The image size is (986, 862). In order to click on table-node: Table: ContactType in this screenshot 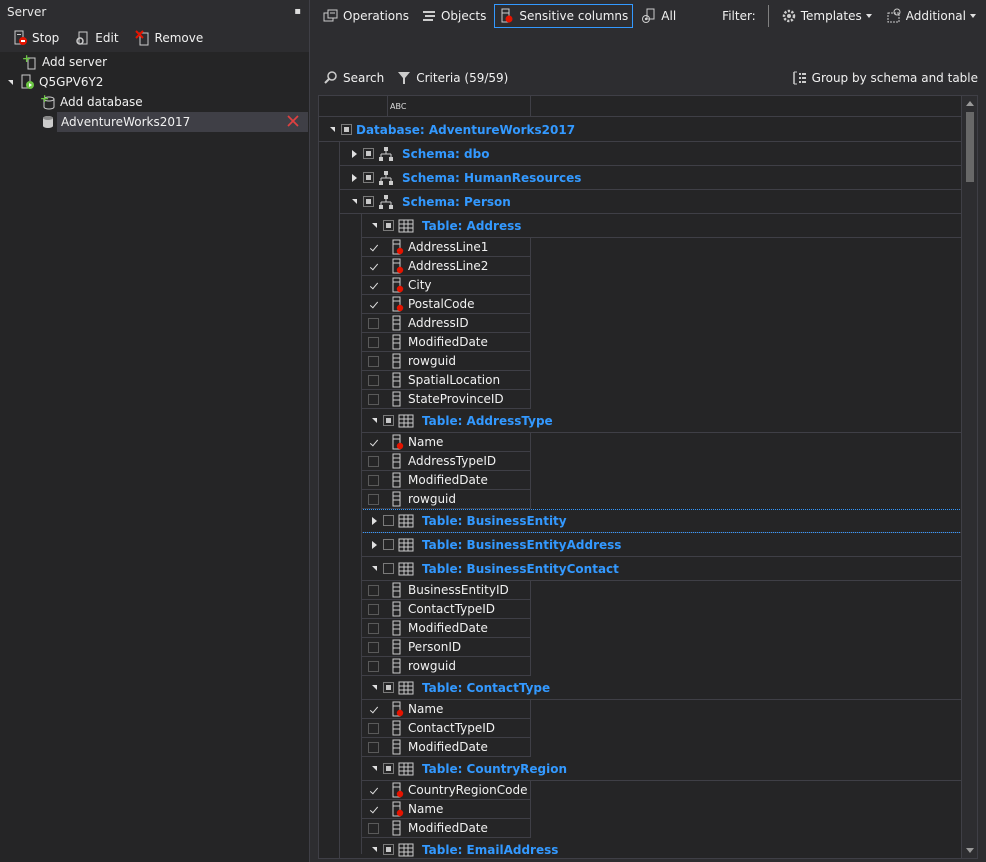, I will do `click(661, 688)`.